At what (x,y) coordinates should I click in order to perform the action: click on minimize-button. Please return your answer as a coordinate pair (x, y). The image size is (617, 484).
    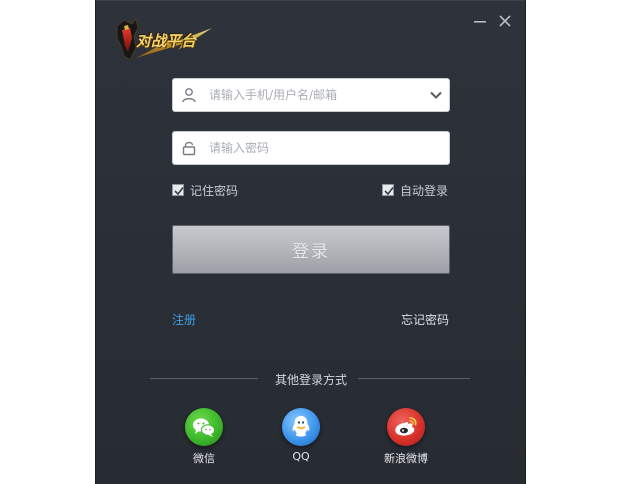
    Looking at the image, I should click on (480, 21).